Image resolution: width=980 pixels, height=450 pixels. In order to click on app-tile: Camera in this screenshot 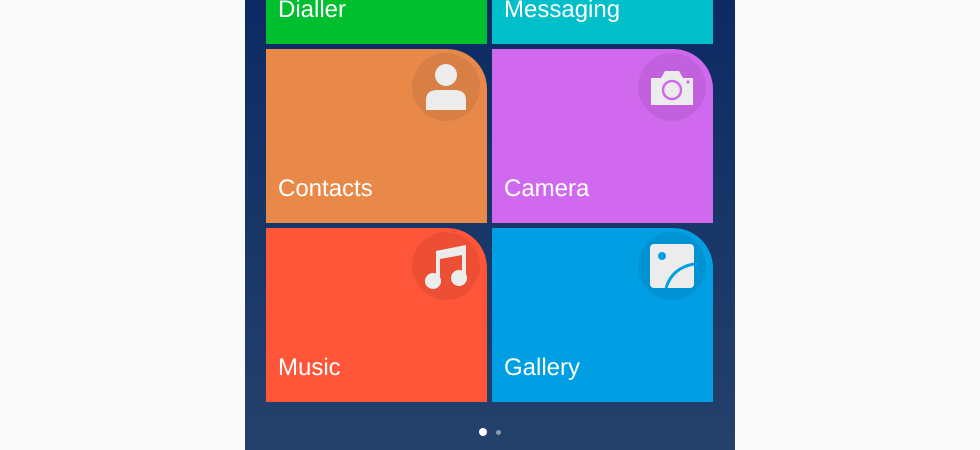, I will do `click(602, 136)`.